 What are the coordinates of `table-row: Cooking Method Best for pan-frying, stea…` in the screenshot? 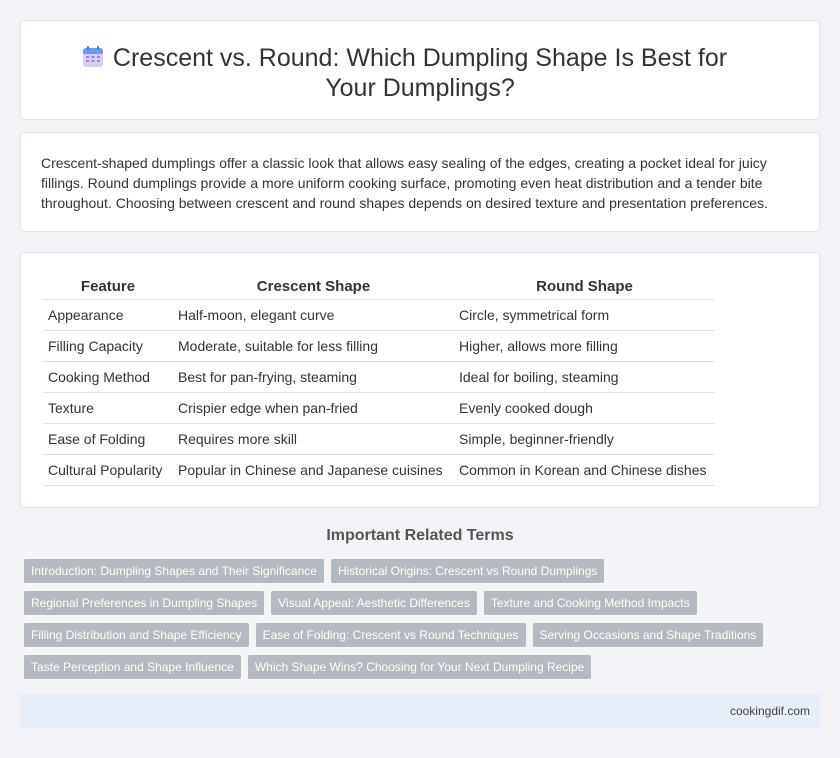 It's located at (379, 377).